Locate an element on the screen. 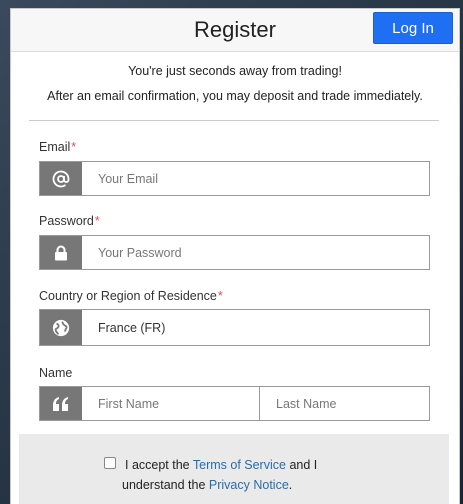  email-field-group is located at coordinates (234, 178).